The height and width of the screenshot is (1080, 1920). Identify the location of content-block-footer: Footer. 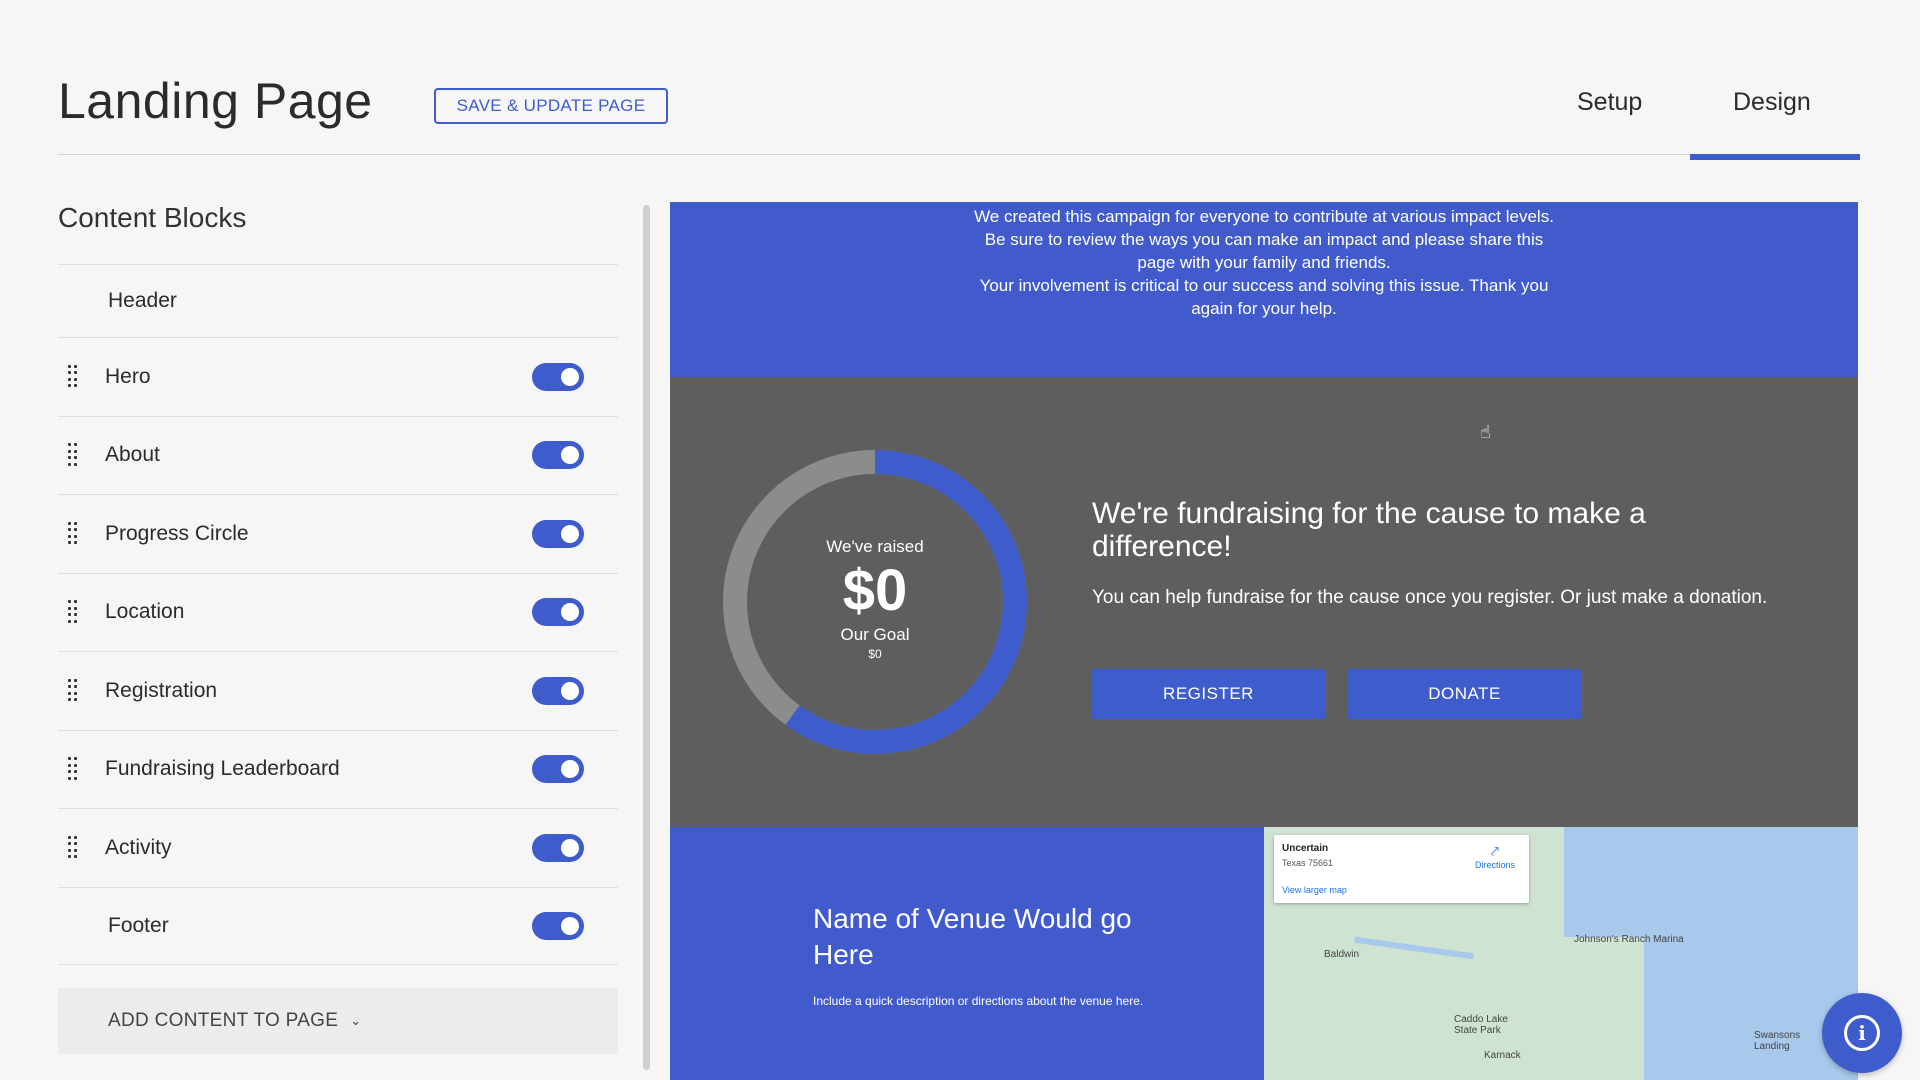
(338, 925).